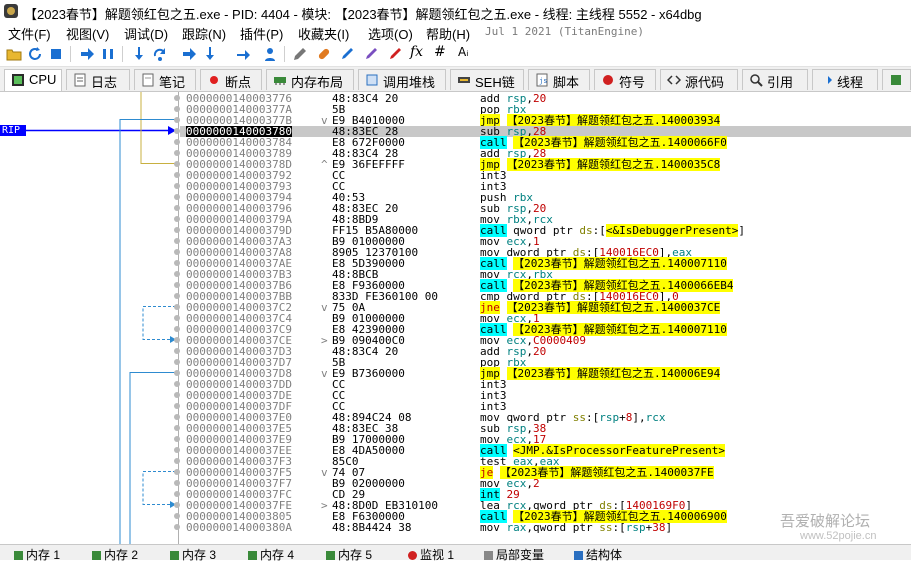  Describe the element at coordinates (271, 554) in the screenshot. I see `tab-dump-4: 内存 4` at that location.